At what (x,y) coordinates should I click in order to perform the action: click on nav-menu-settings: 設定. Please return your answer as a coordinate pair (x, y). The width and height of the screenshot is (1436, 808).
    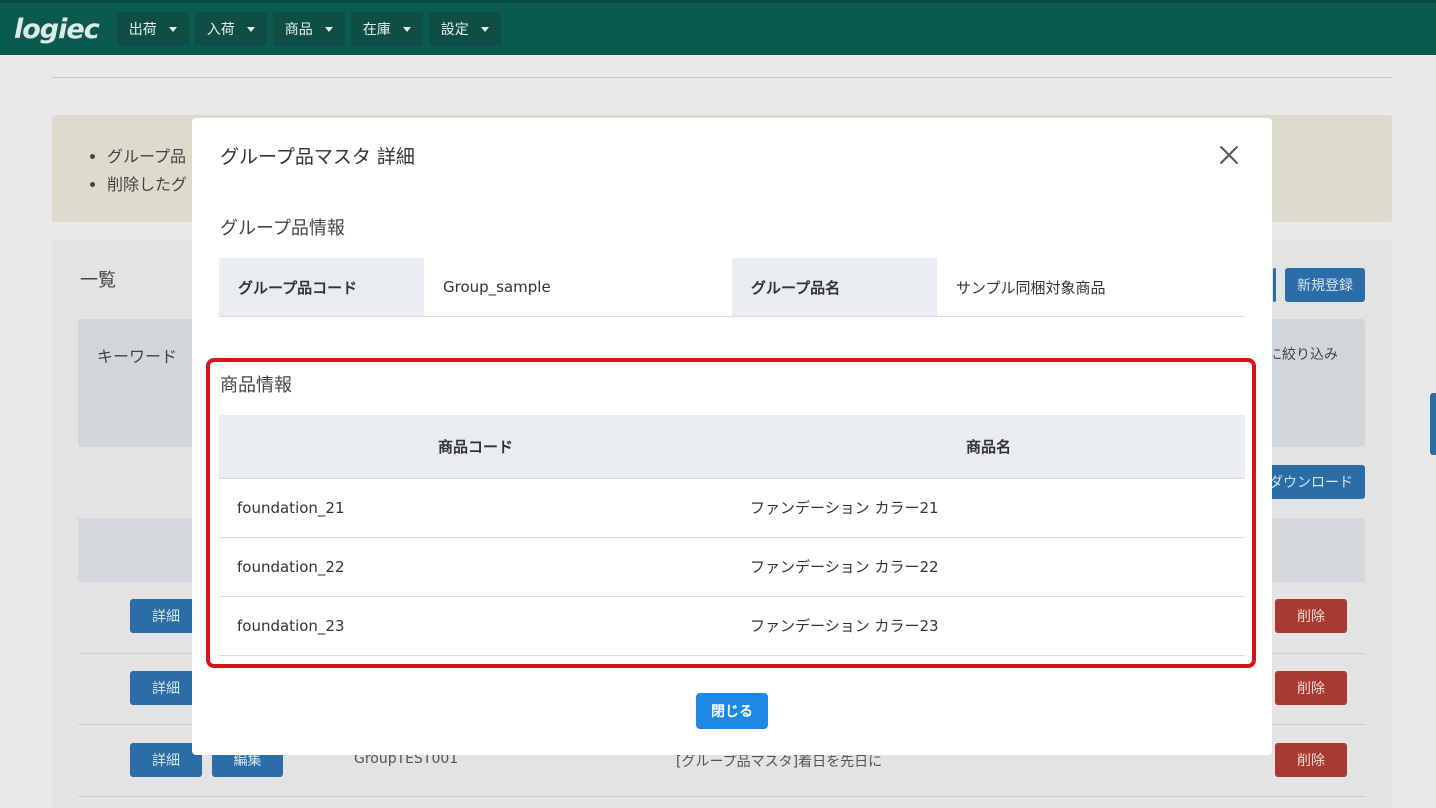
    Looking at the image, I should click on (464, 29).